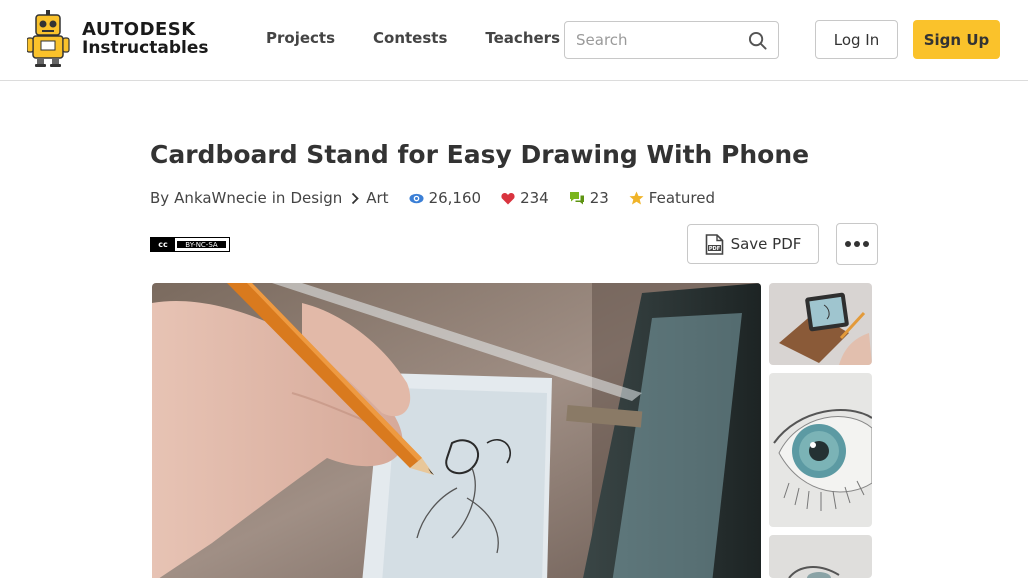 This screenshot has height=578, width=1028. What do you see at coordinates (160, 198) in the screenshot?
I see `by-label: By` at bounding box center [160, 198].